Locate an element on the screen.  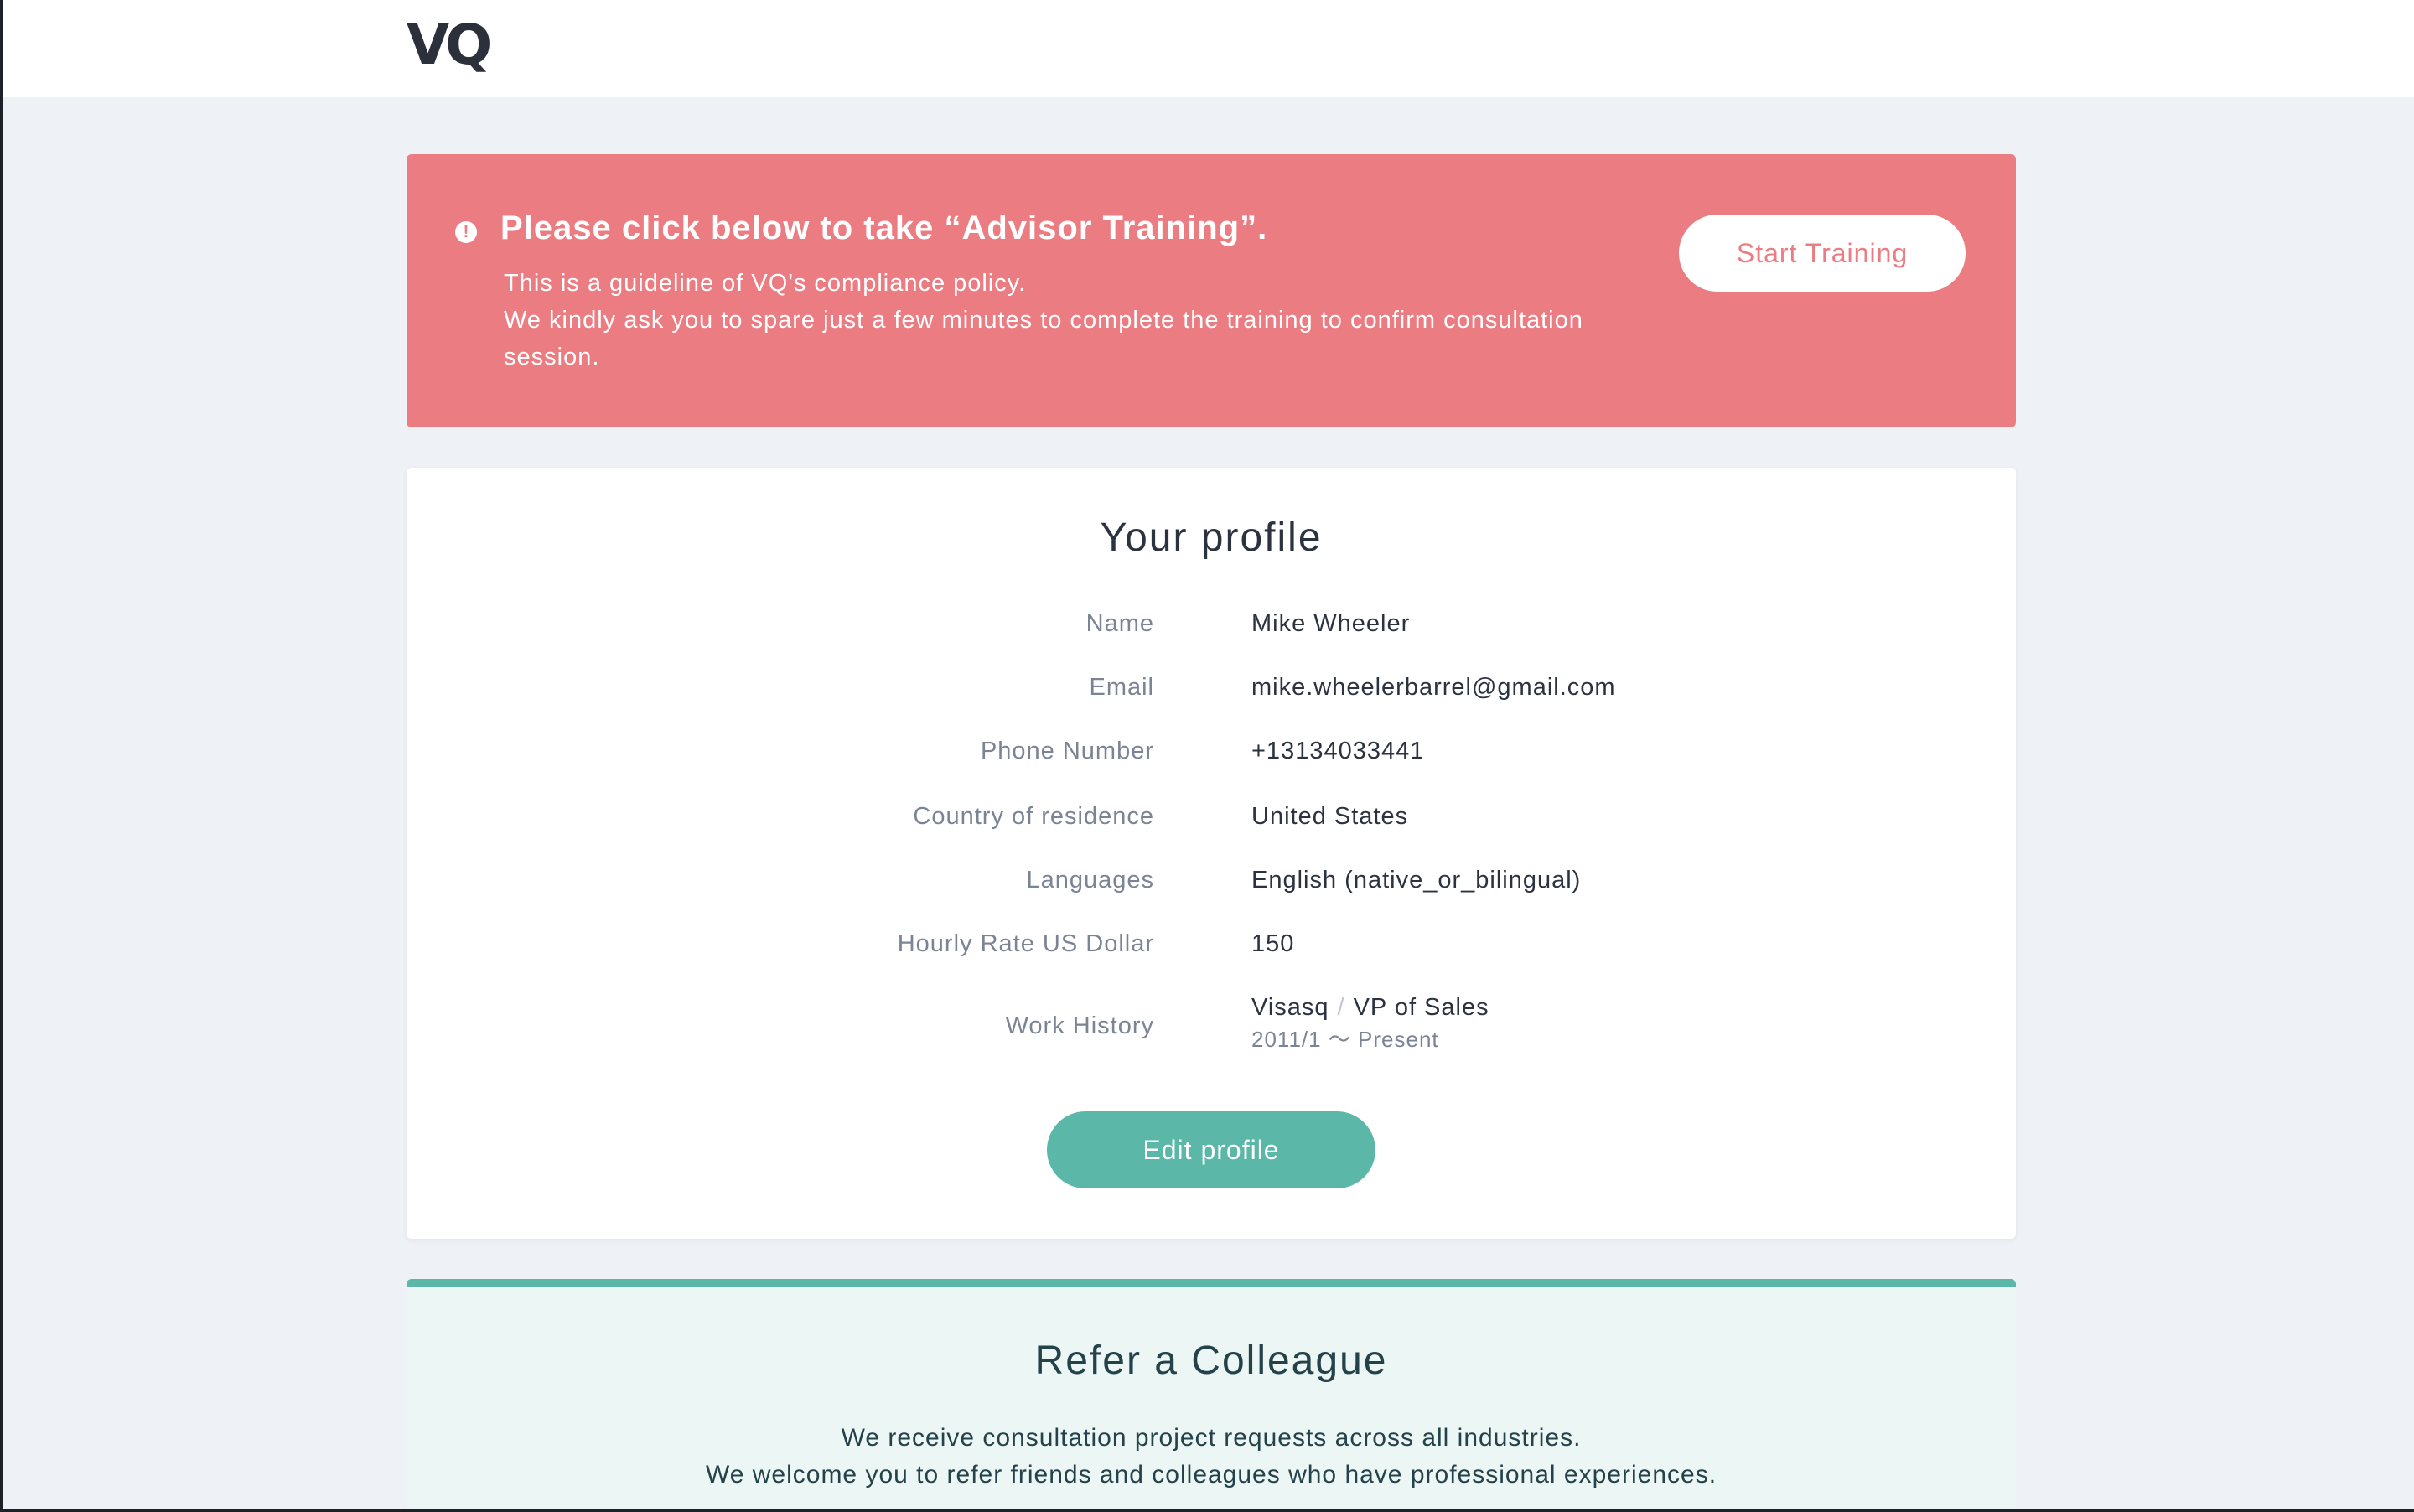
field-value: 150 is located at coordinates (1273, 943).